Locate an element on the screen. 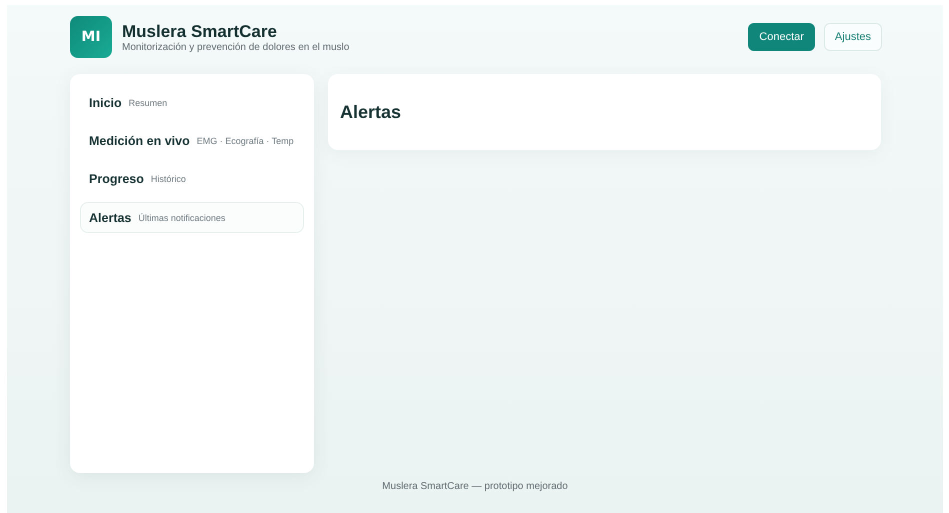 This screenshot has height=513, width=949. nav-item: Alertas Últimas notificaciones is located at coordinates (192, 217).